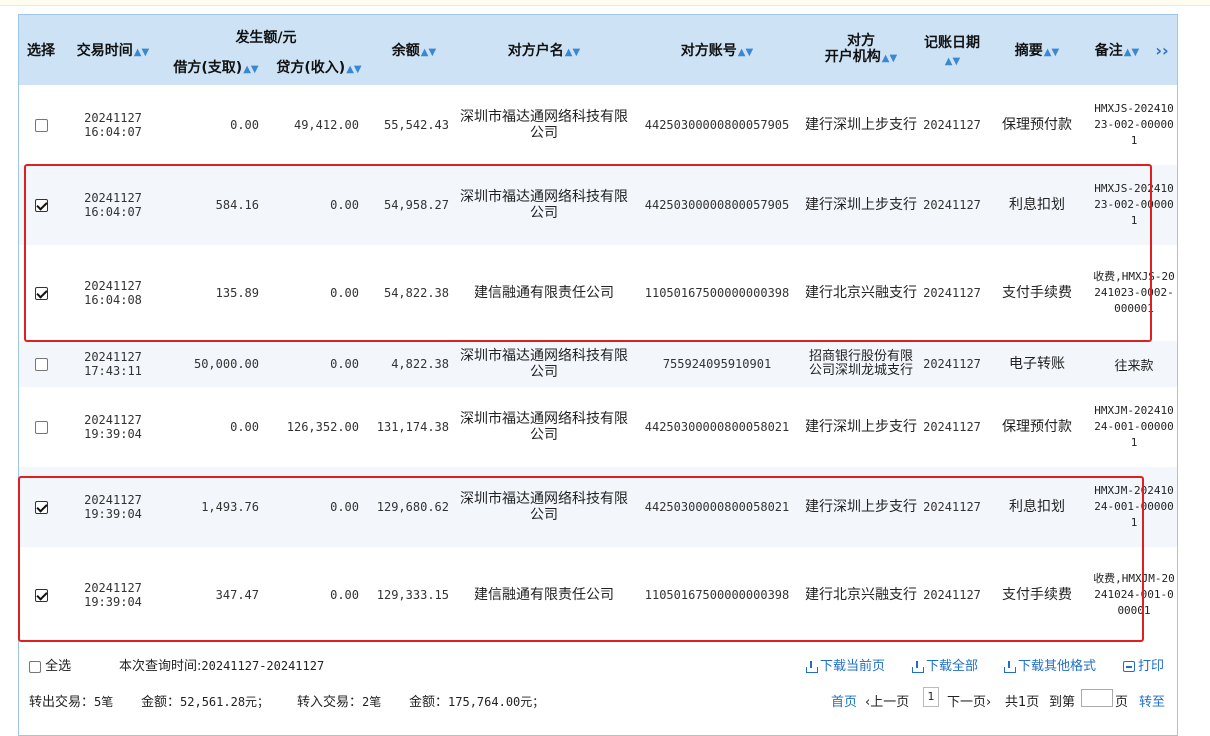 The image size is (1210, 736). What do you see at coordinates (237, 595) in the screenshot?
I see `debit-cell: 347.47` at bounding box center [237, 595].